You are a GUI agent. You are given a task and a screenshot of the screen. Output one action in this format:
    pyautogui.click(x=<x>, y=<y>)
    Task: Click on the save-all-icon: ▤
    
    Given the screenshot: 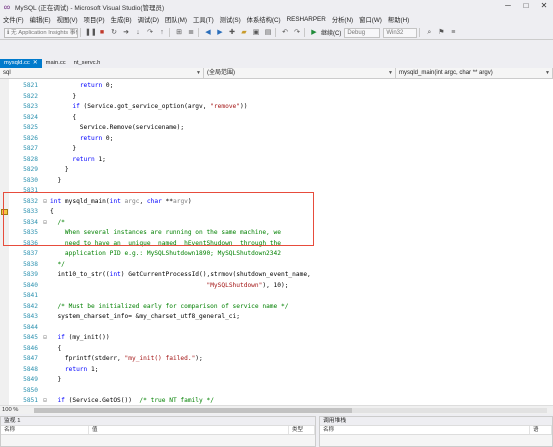 What is the action you would take?
    pyautogui.click(x=268, y=33)
    